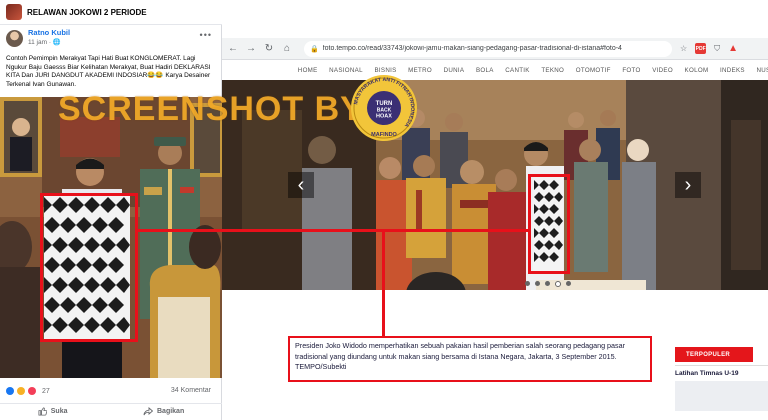 This screenshot has width=768, height=420. I want to click on nav-item-bisnis: BISNIS, so click(386, 70).